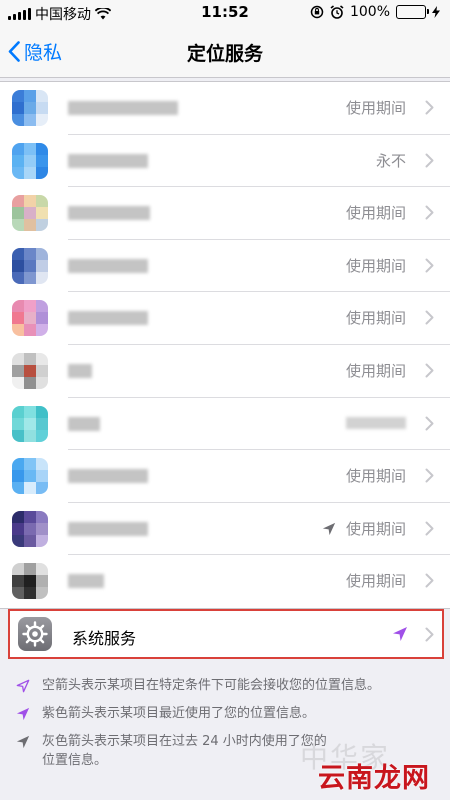 The width and height of the screenshot is (450, 800). What do you see at coordinates (226, 634) in the screenshot?
I see `system-services-row: 系统服务` at bounding box center [226, 634].